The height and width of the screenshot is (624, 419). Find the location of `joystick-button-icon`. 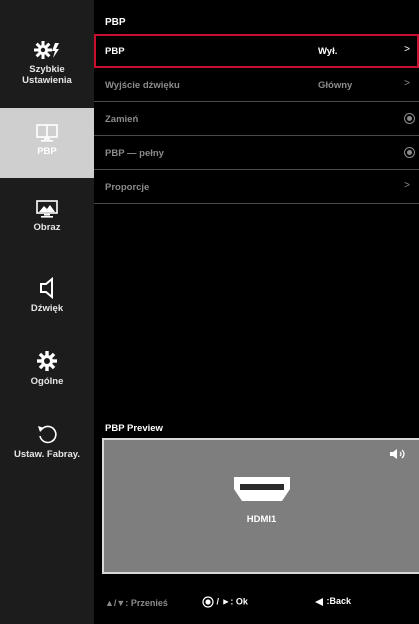

joystick-button-icon is located at coordinates (208, 602).